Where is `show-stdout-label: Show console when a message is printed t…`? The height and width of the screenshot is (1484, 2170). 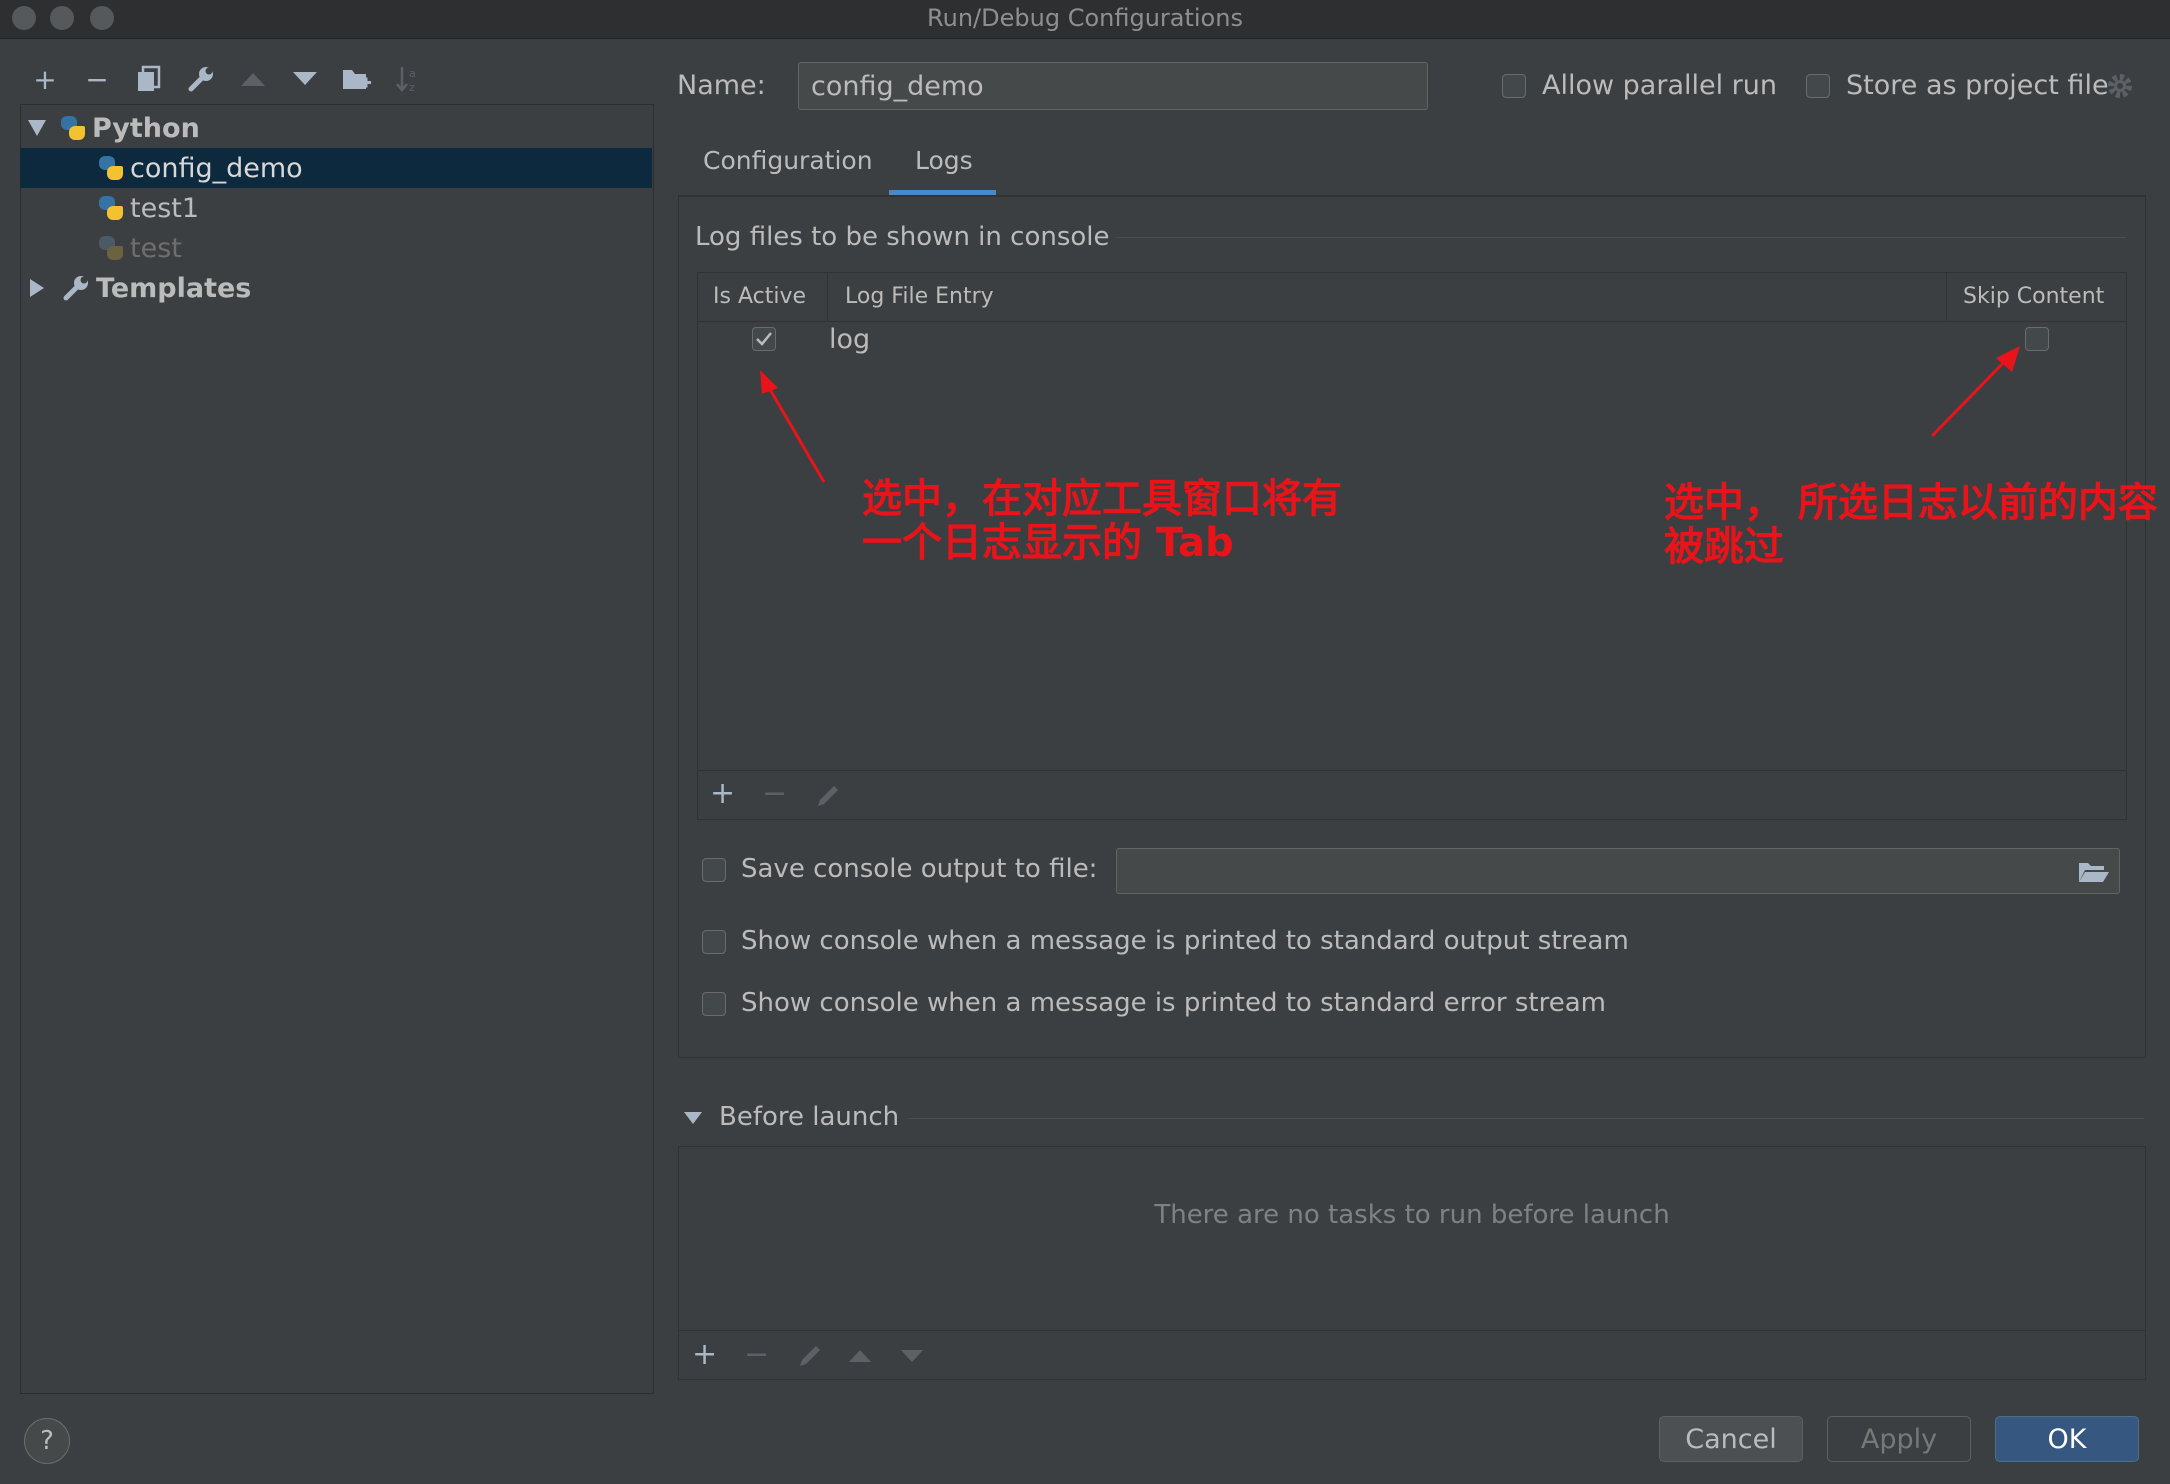 show-stdout-label: Show console when a message is printed t… is located at coordinates (1185, 941).